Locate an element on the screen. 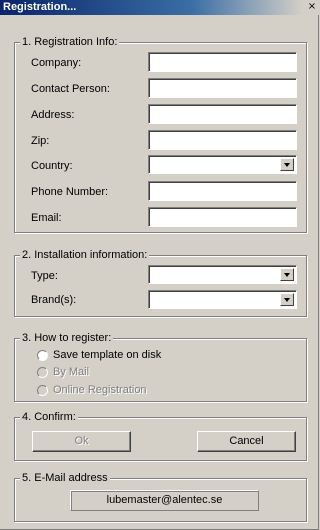  zip-field is located at coordinates (222, 140).